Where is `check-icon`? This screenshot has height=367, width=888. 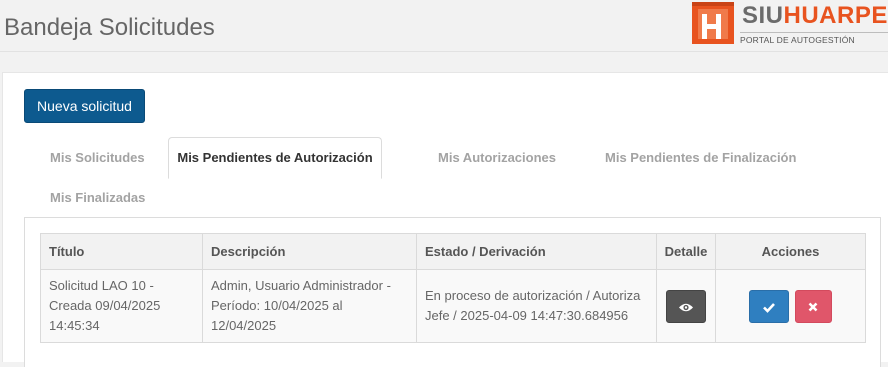
check-icon is located at coordinates (769, 307).